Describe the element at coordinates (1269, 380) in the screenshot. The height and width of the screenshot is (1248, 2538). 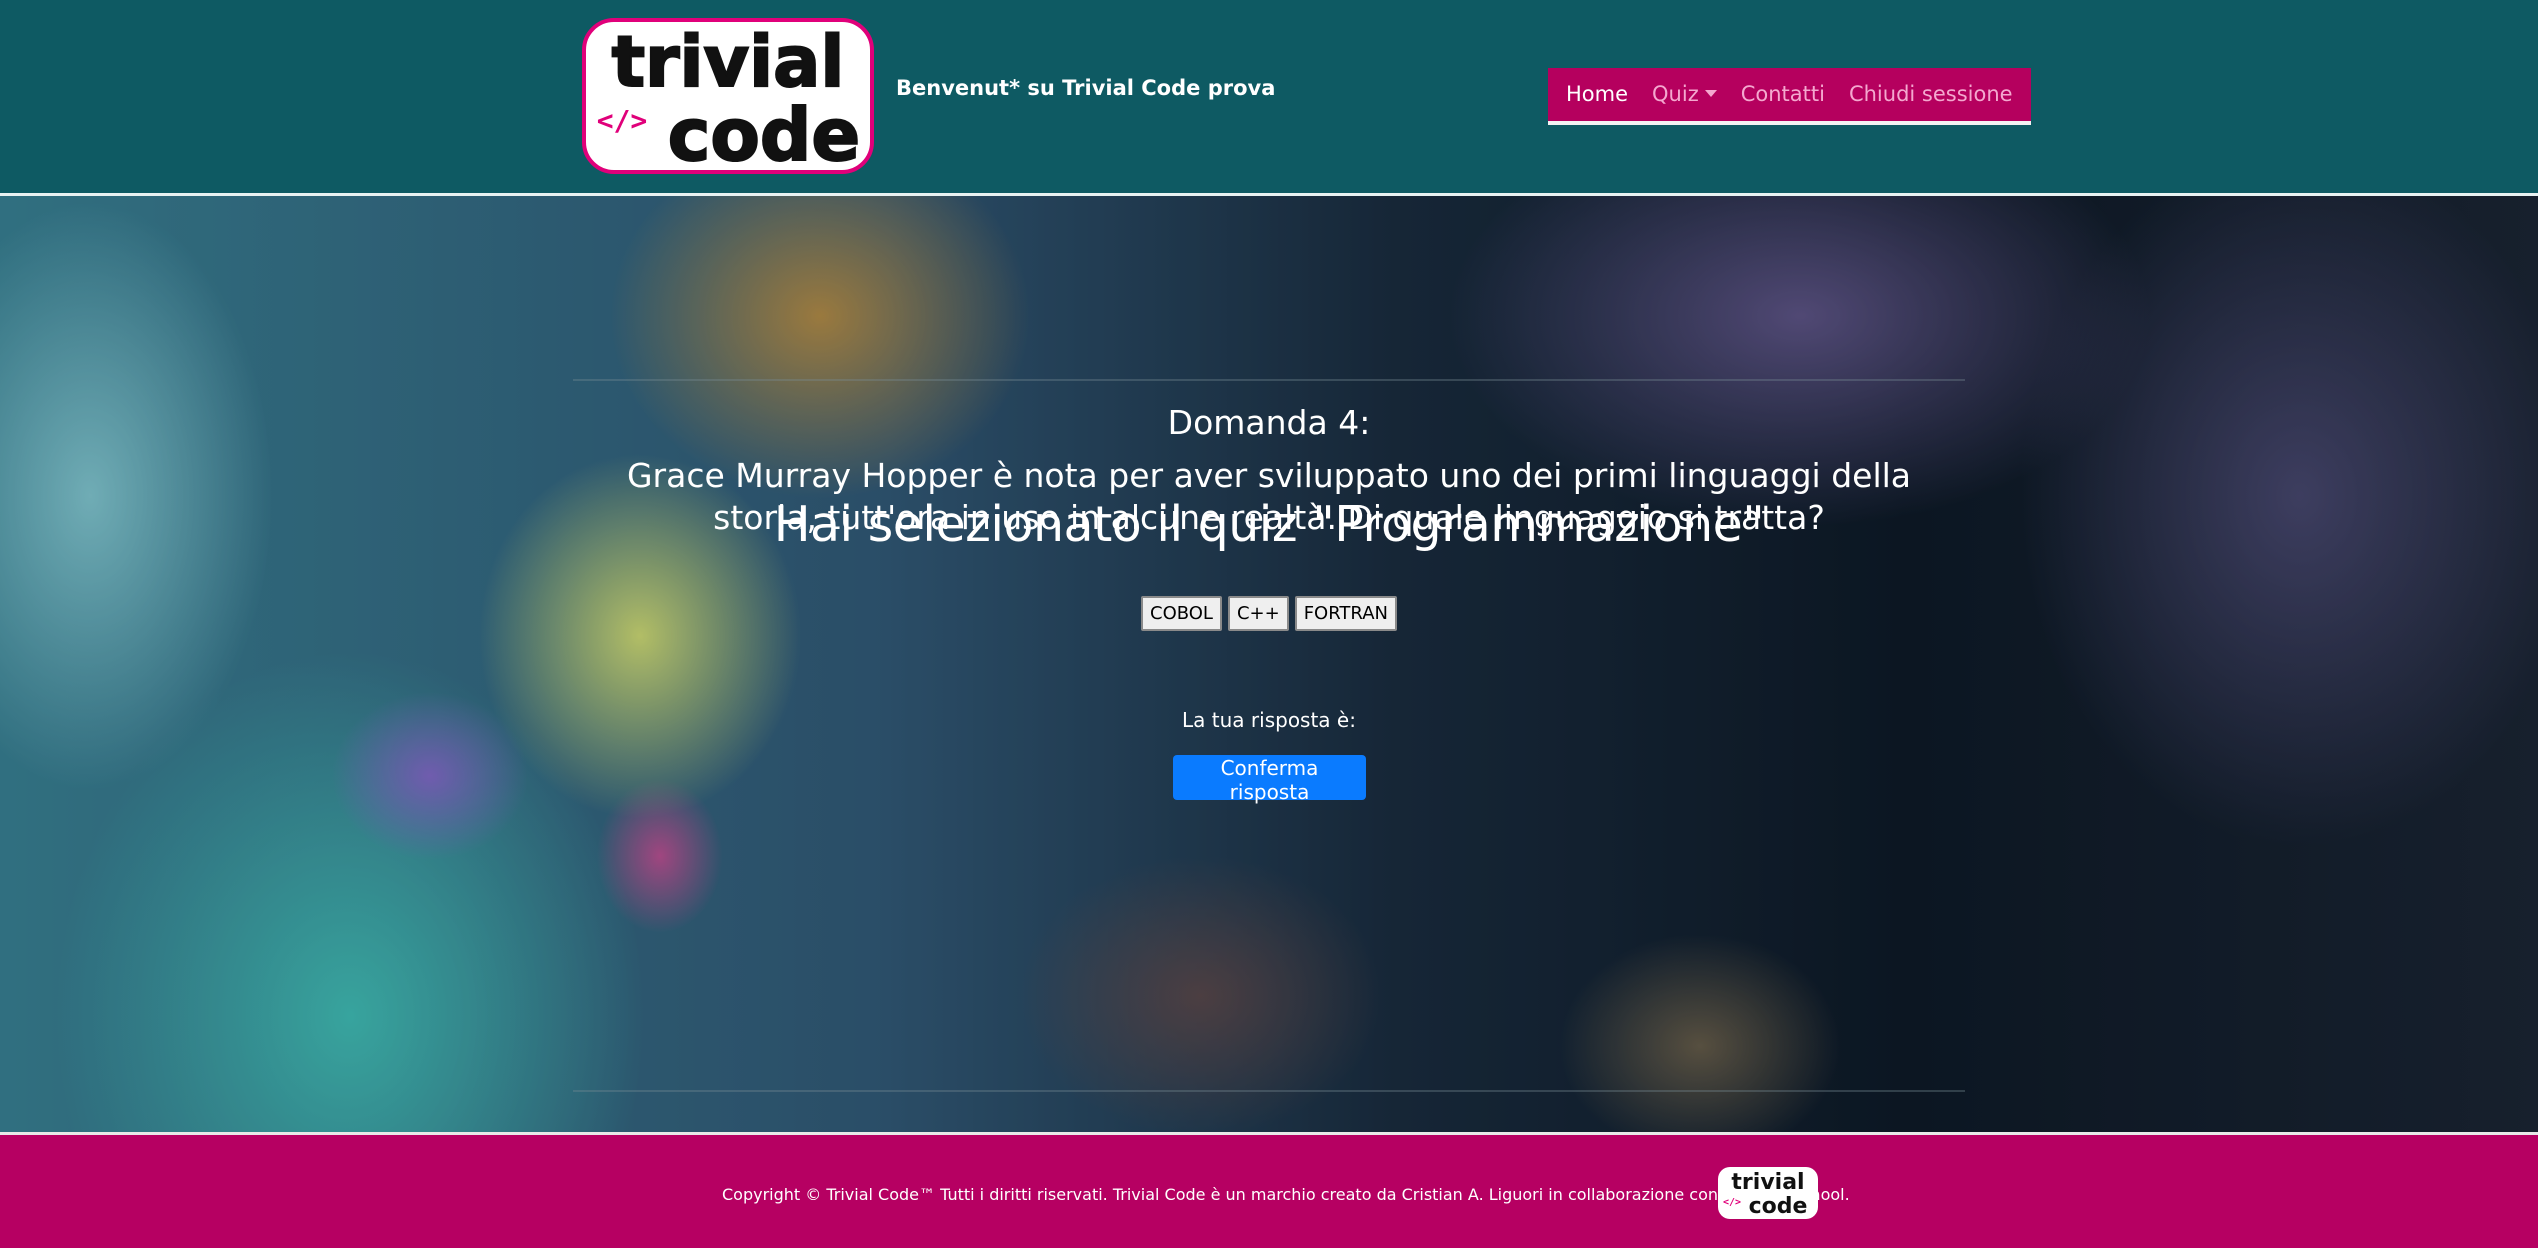
I see `title-divider` at that location.